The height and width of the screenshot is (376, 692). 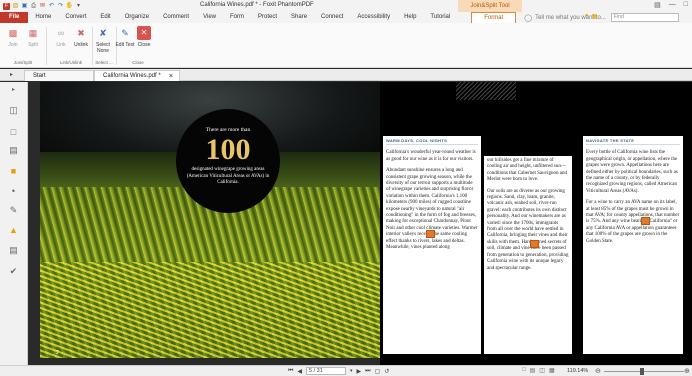 I want to click on tab-file: File, so click(x=14, y=17).